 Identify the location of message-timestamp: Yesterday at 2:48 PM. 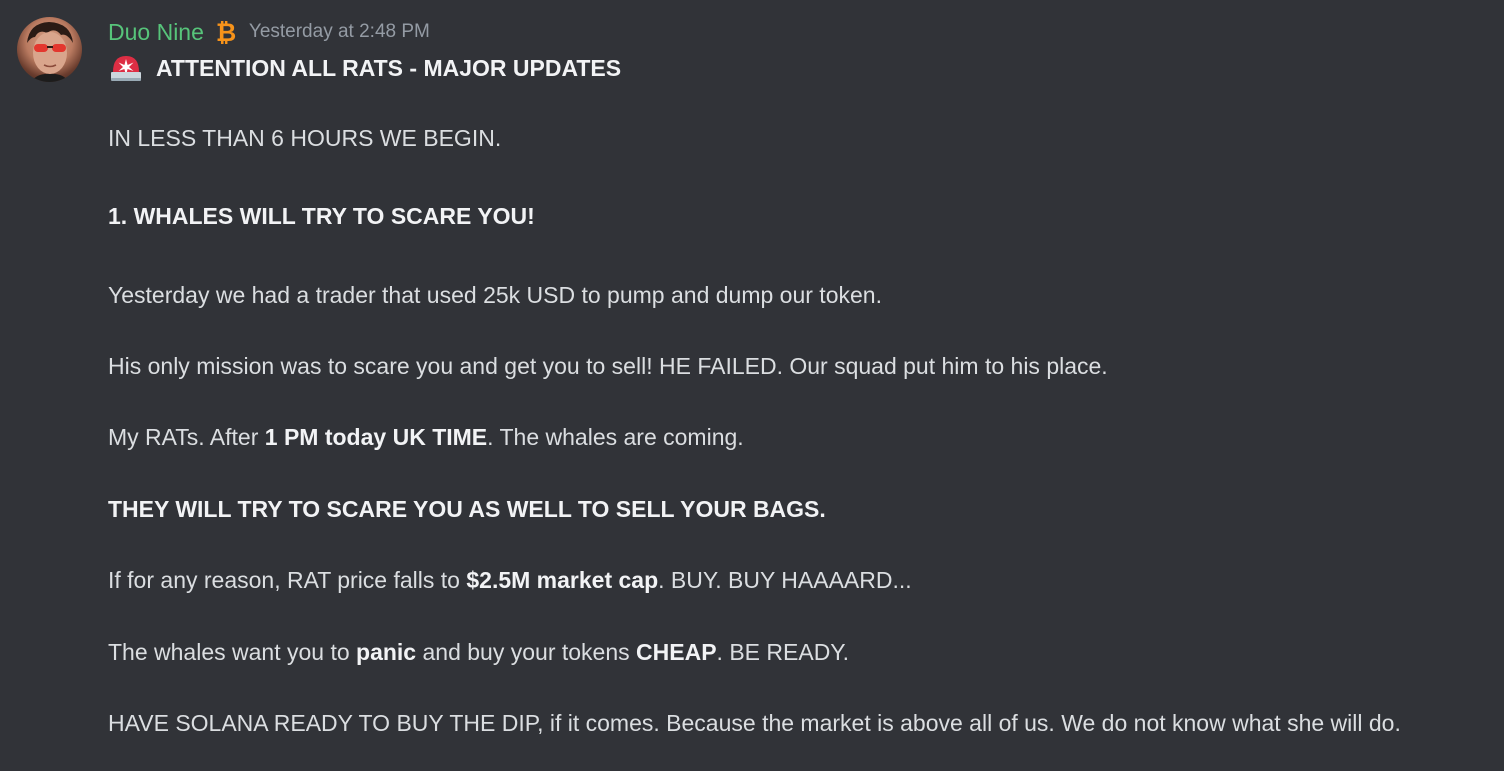
(339, 32).